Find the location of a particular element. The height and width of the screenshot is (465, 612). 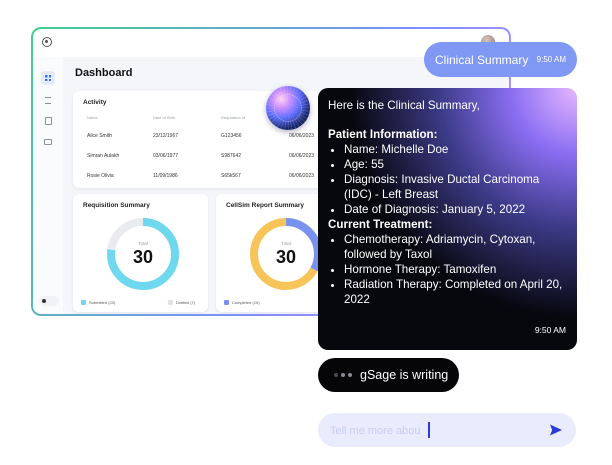

typing-indicator-label: gSage is writing is located at coordinates (404, 375).